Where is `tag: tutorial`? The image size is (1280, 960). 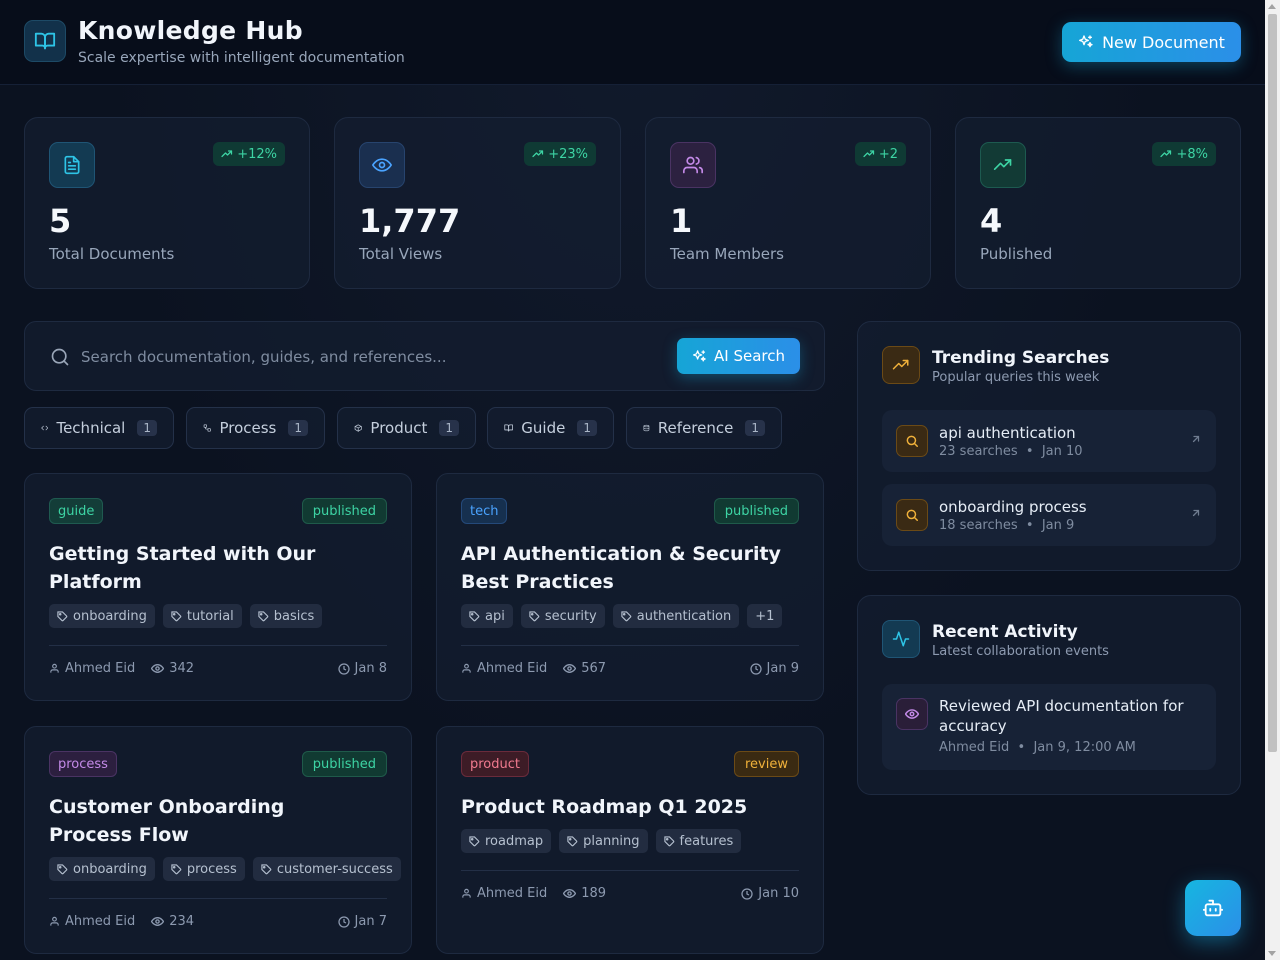
tag: tutorial is located at coordinates (202, 616).